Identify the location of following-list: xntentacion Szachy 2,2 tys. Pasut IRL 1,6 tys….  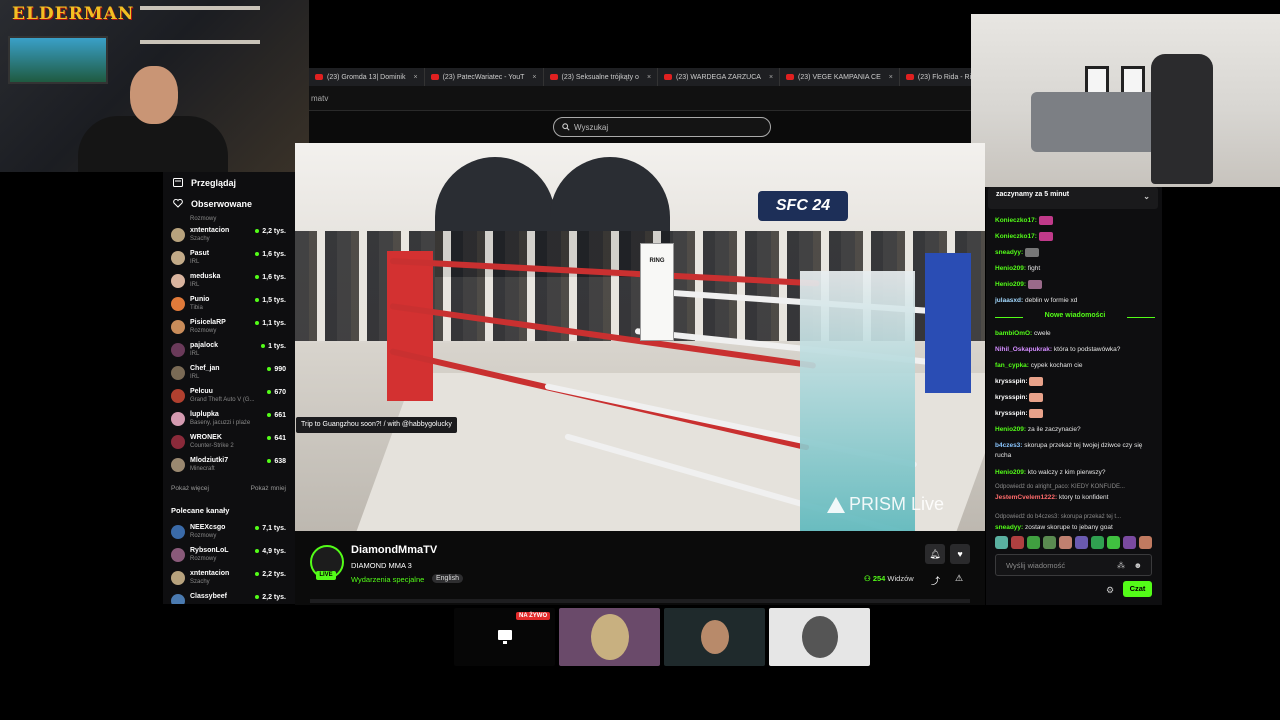
(229, 350).